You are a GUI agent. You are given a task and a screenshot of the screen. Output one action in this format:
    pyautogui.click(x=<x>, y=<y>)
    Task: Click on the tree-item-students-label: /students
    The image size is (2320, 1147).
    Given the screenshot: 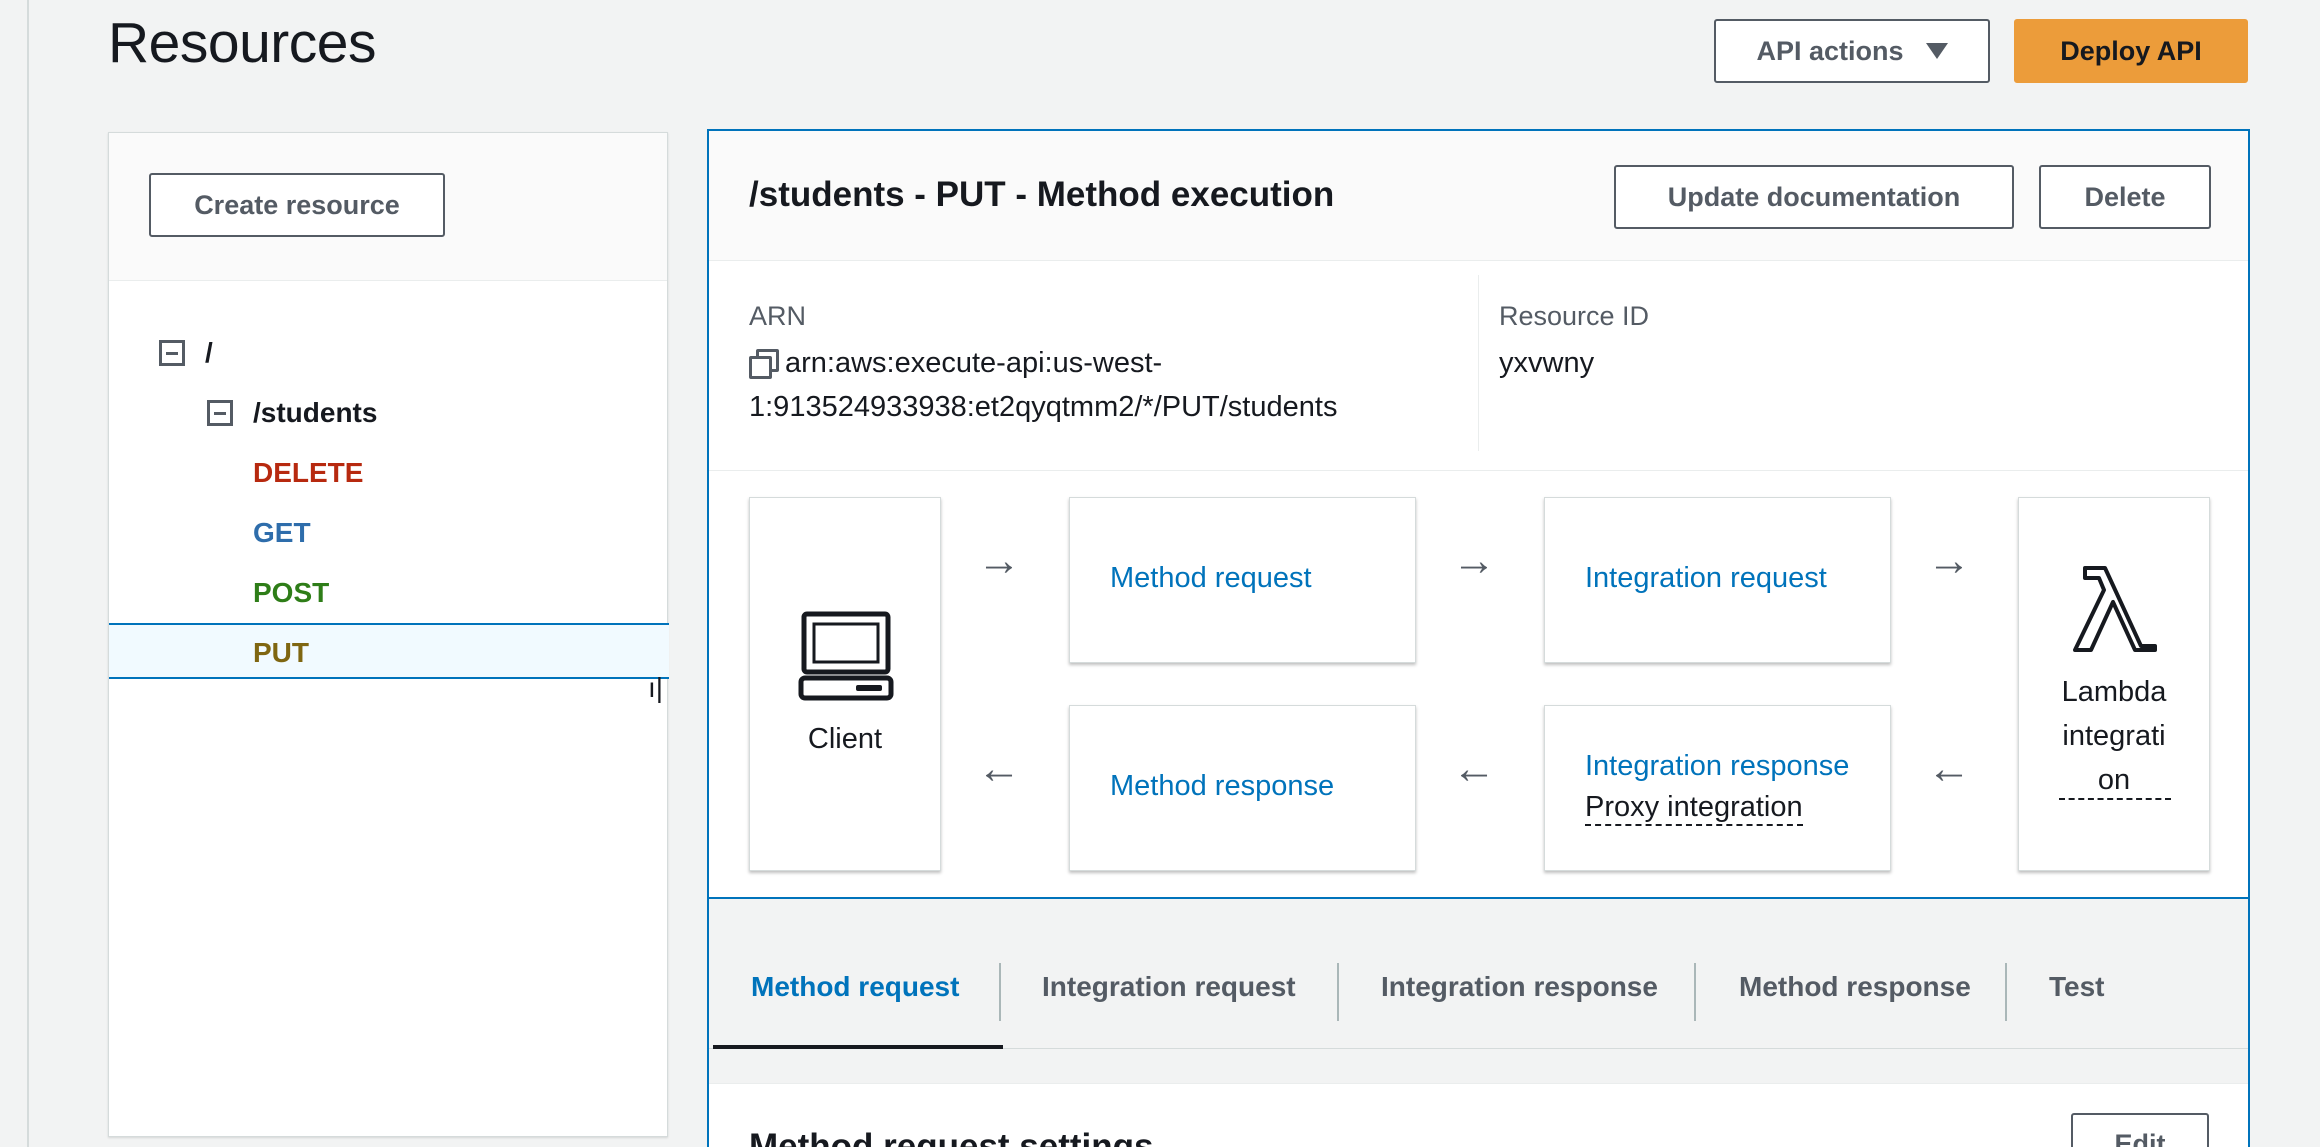 What is the action you would take?
    pyautogui.click(x=315, y=412)
    